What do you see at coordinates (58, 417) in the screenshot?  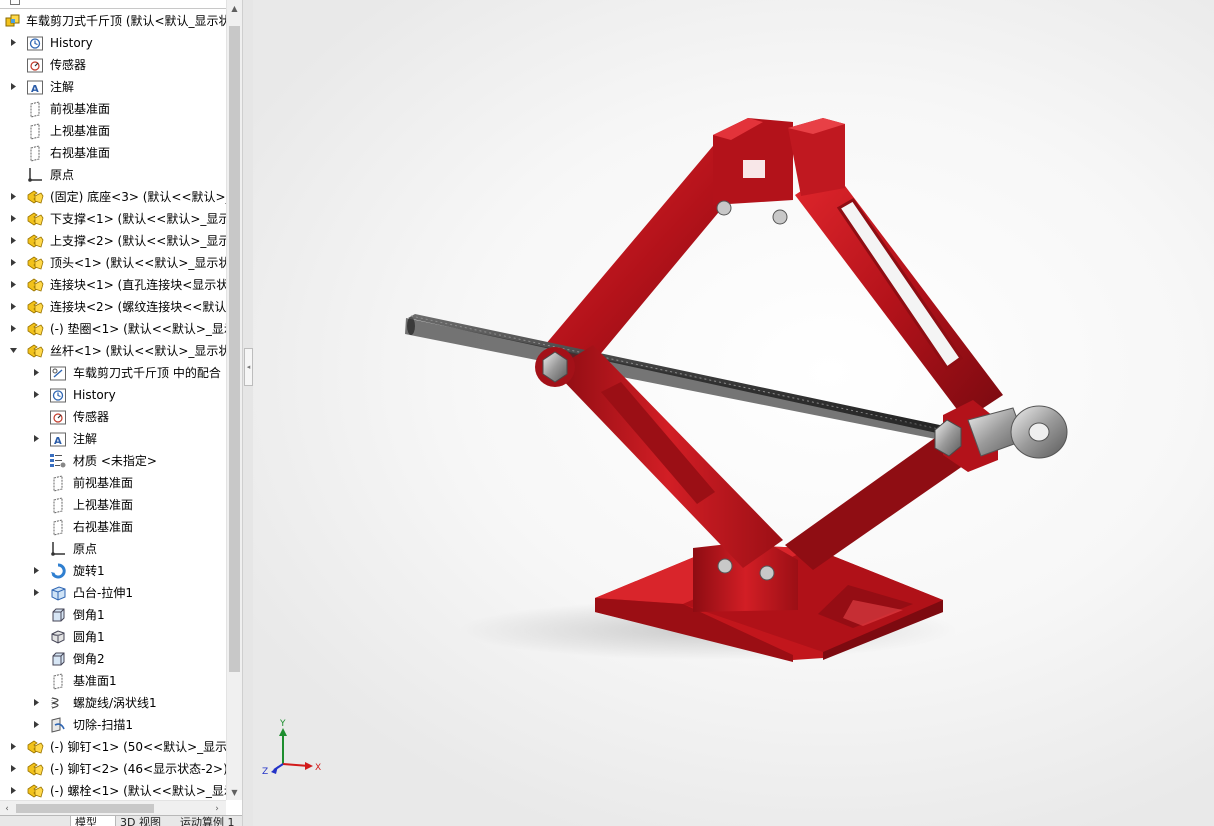 I see `sensor-icon` at bounding box center [58, 417].